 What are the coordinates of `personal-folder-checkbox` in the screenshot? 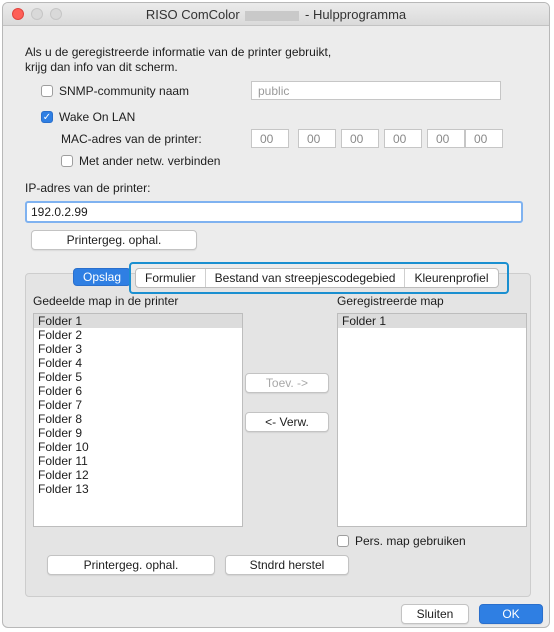 It's located at (343, 541).